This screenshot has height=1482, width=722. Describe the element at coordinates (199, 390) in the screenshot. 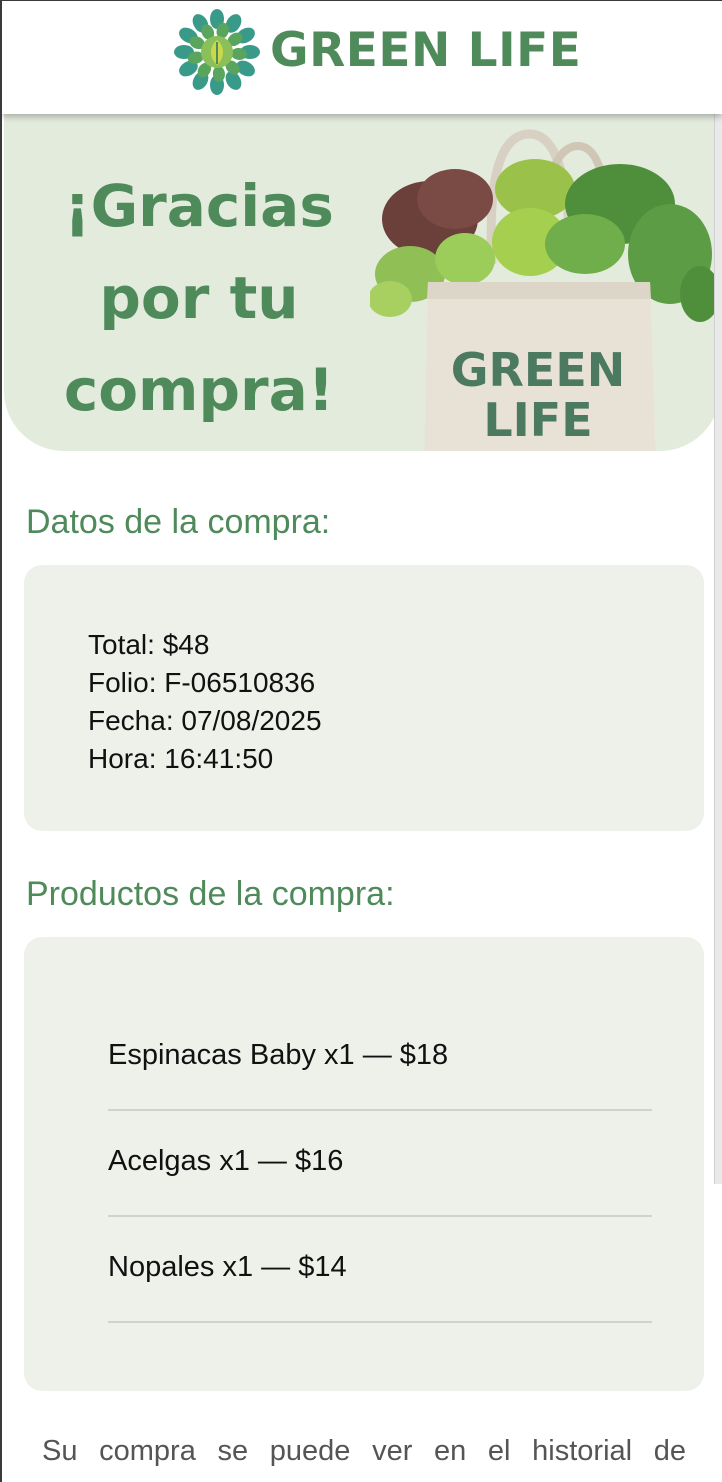

I see `thank-you-title-line3: compra!` at that location.